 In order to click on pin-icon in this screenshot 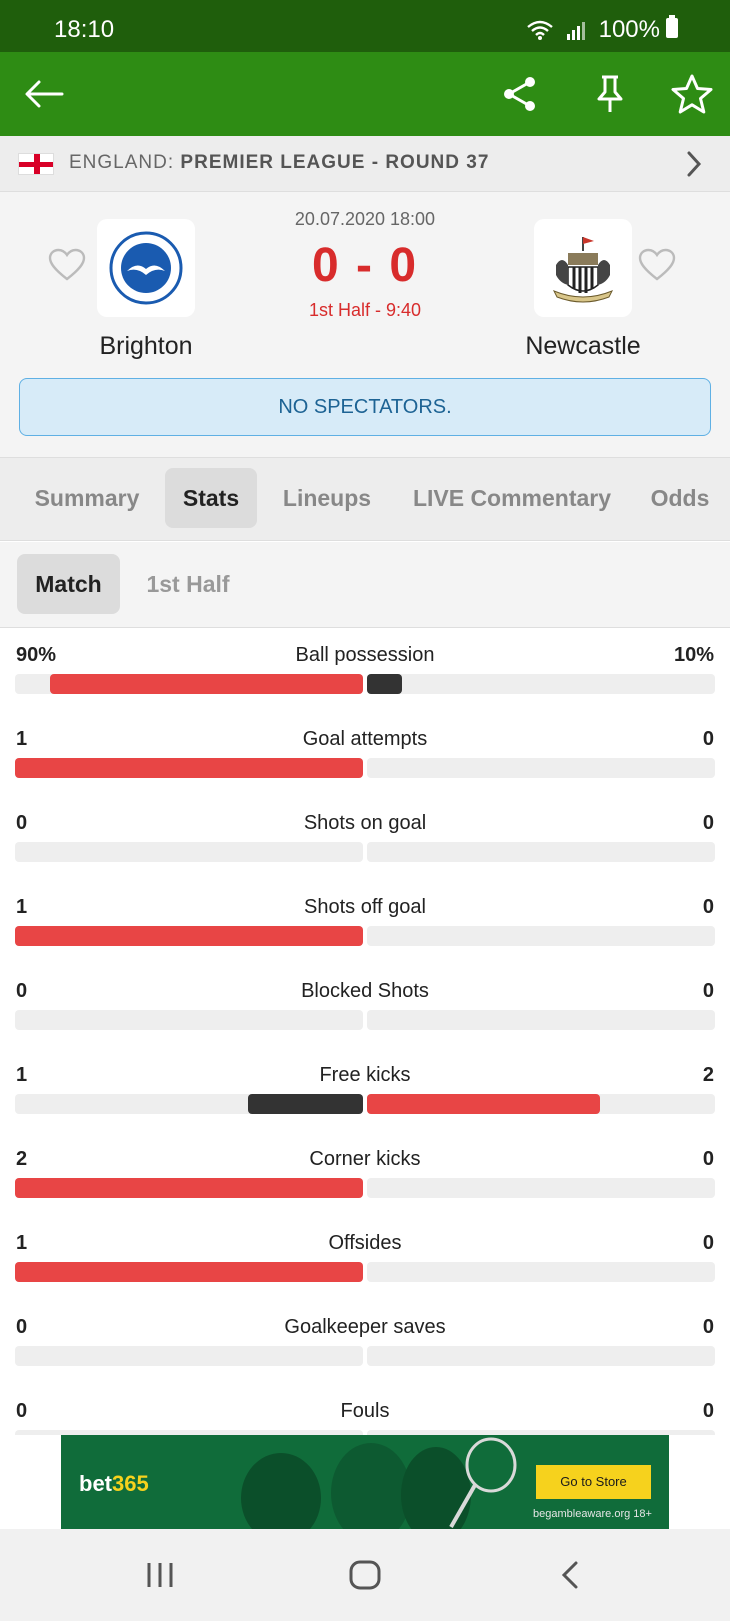, I will do `click(610, 93)`.